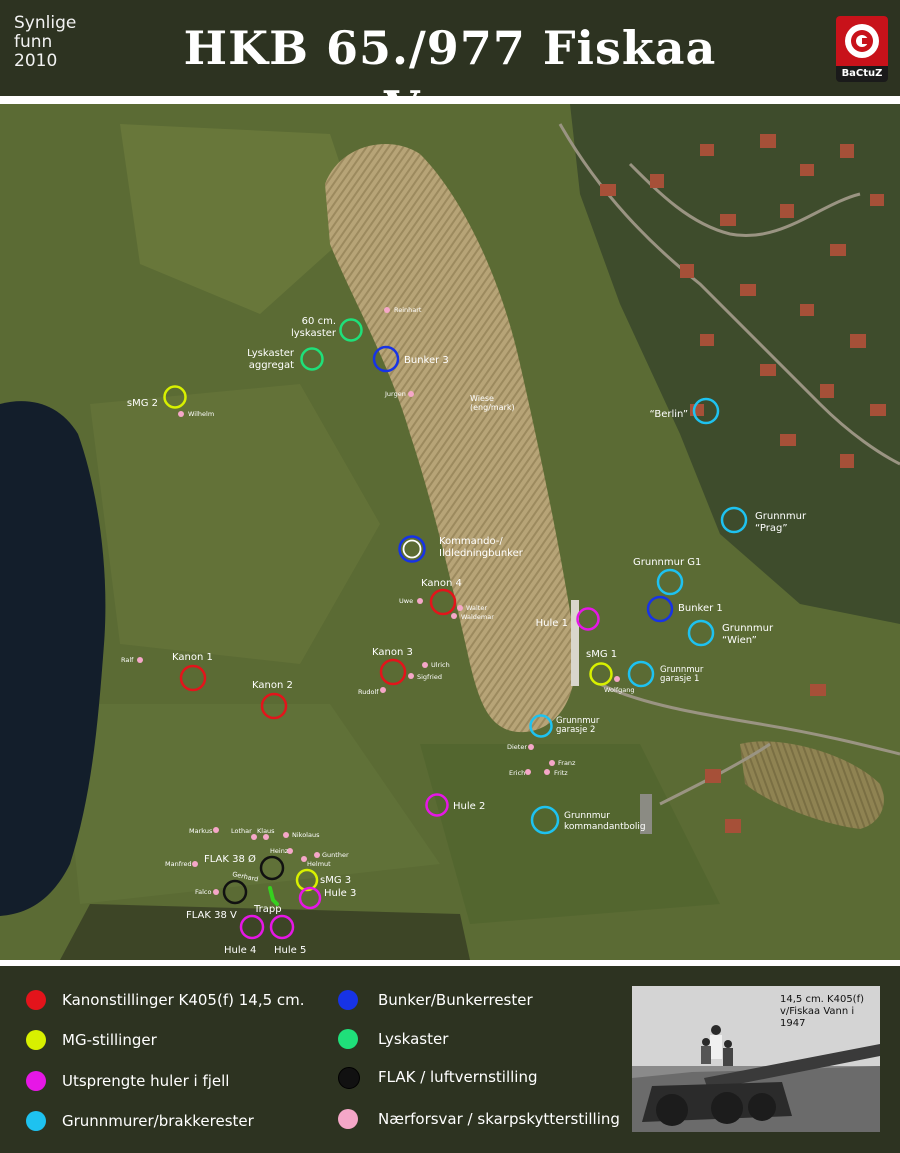  What do you see at coordinates (406, 601) in the screenshot?
I see `post-label: Uwe` at bounding box center [406, 601].